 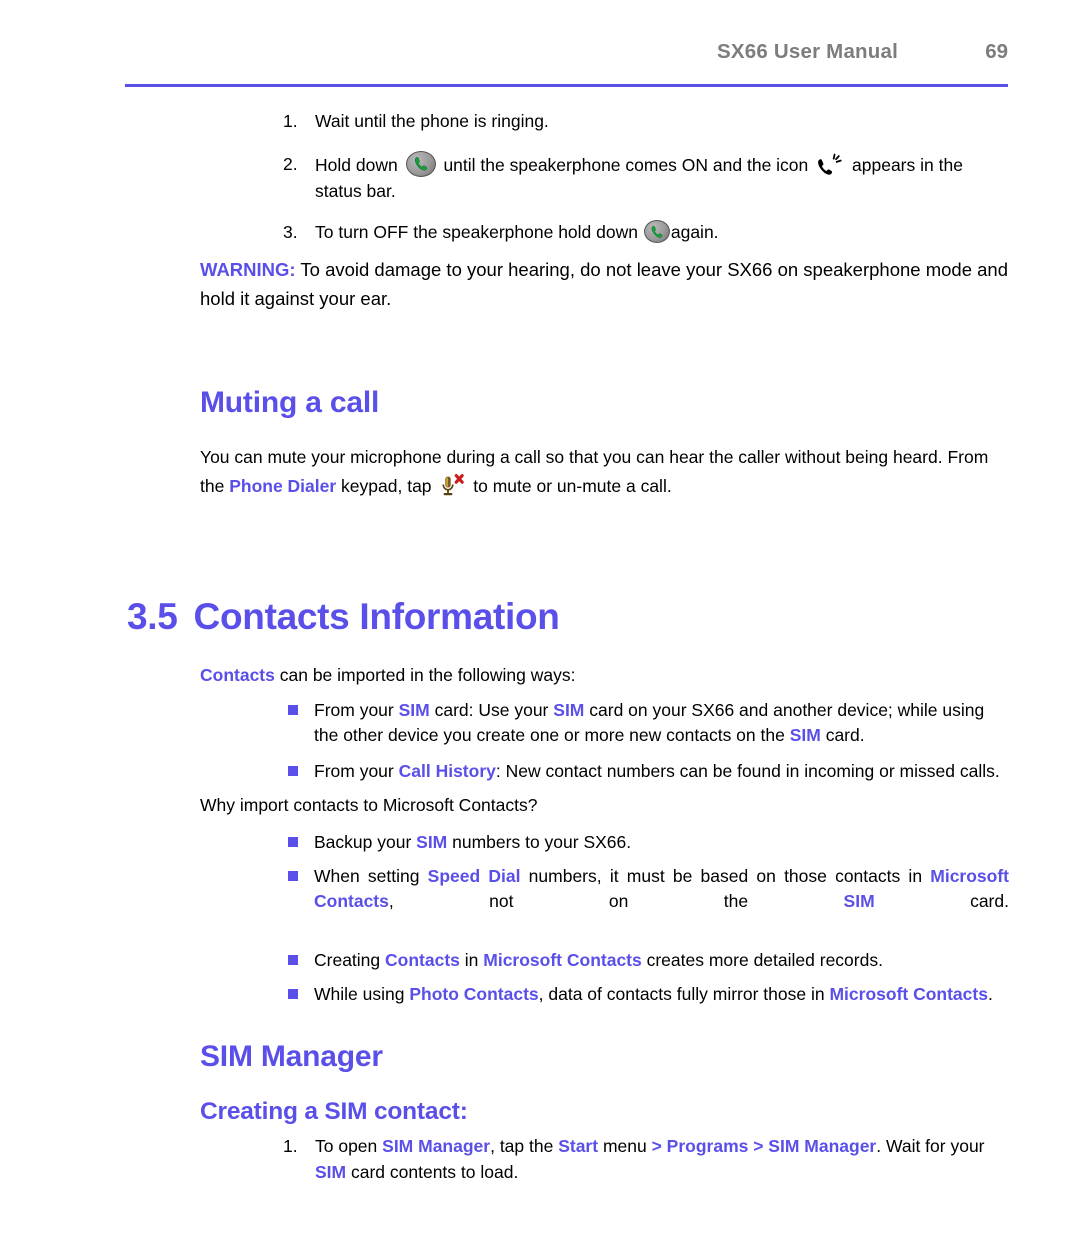 I want to click on plain-text: ., so click(x=990, y=994).